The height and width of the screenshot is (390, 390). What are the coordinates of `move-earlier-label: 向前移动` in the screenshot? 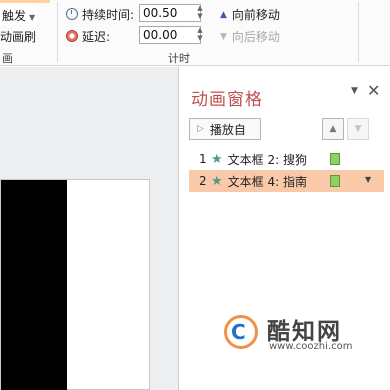 It's located at (255, 15).